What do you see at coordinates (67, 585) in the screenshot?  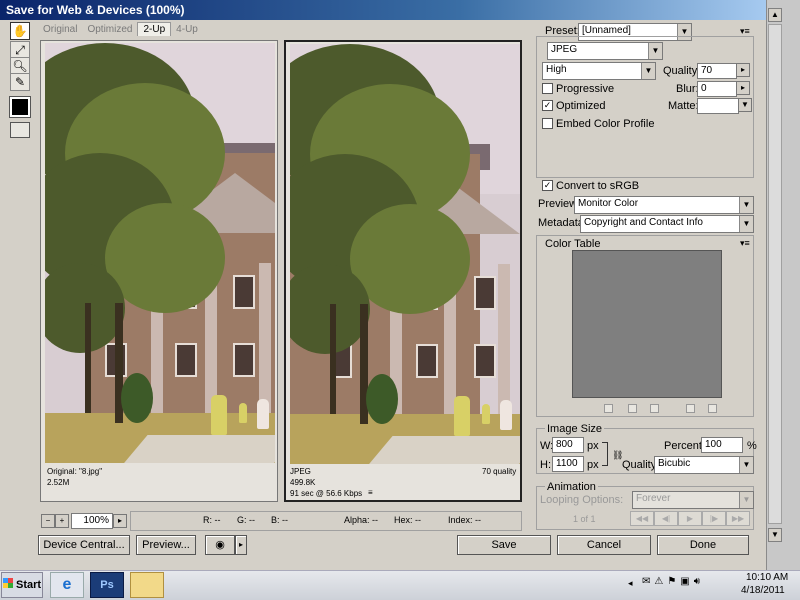 I see `ie-icon: e` at bounding box center [67, 585].